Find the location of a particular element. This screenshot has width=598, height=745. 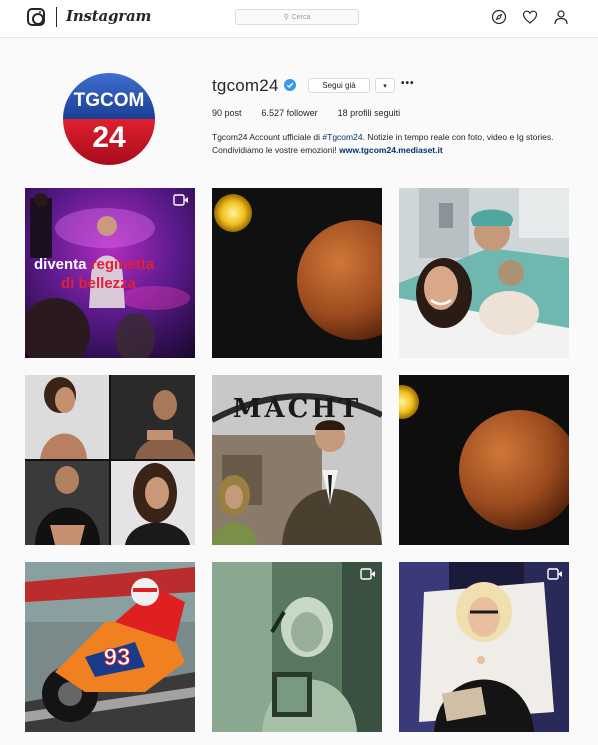

top-navigation-bar: Instagram ⚲ Cerca is located at coordinates (299, 19).